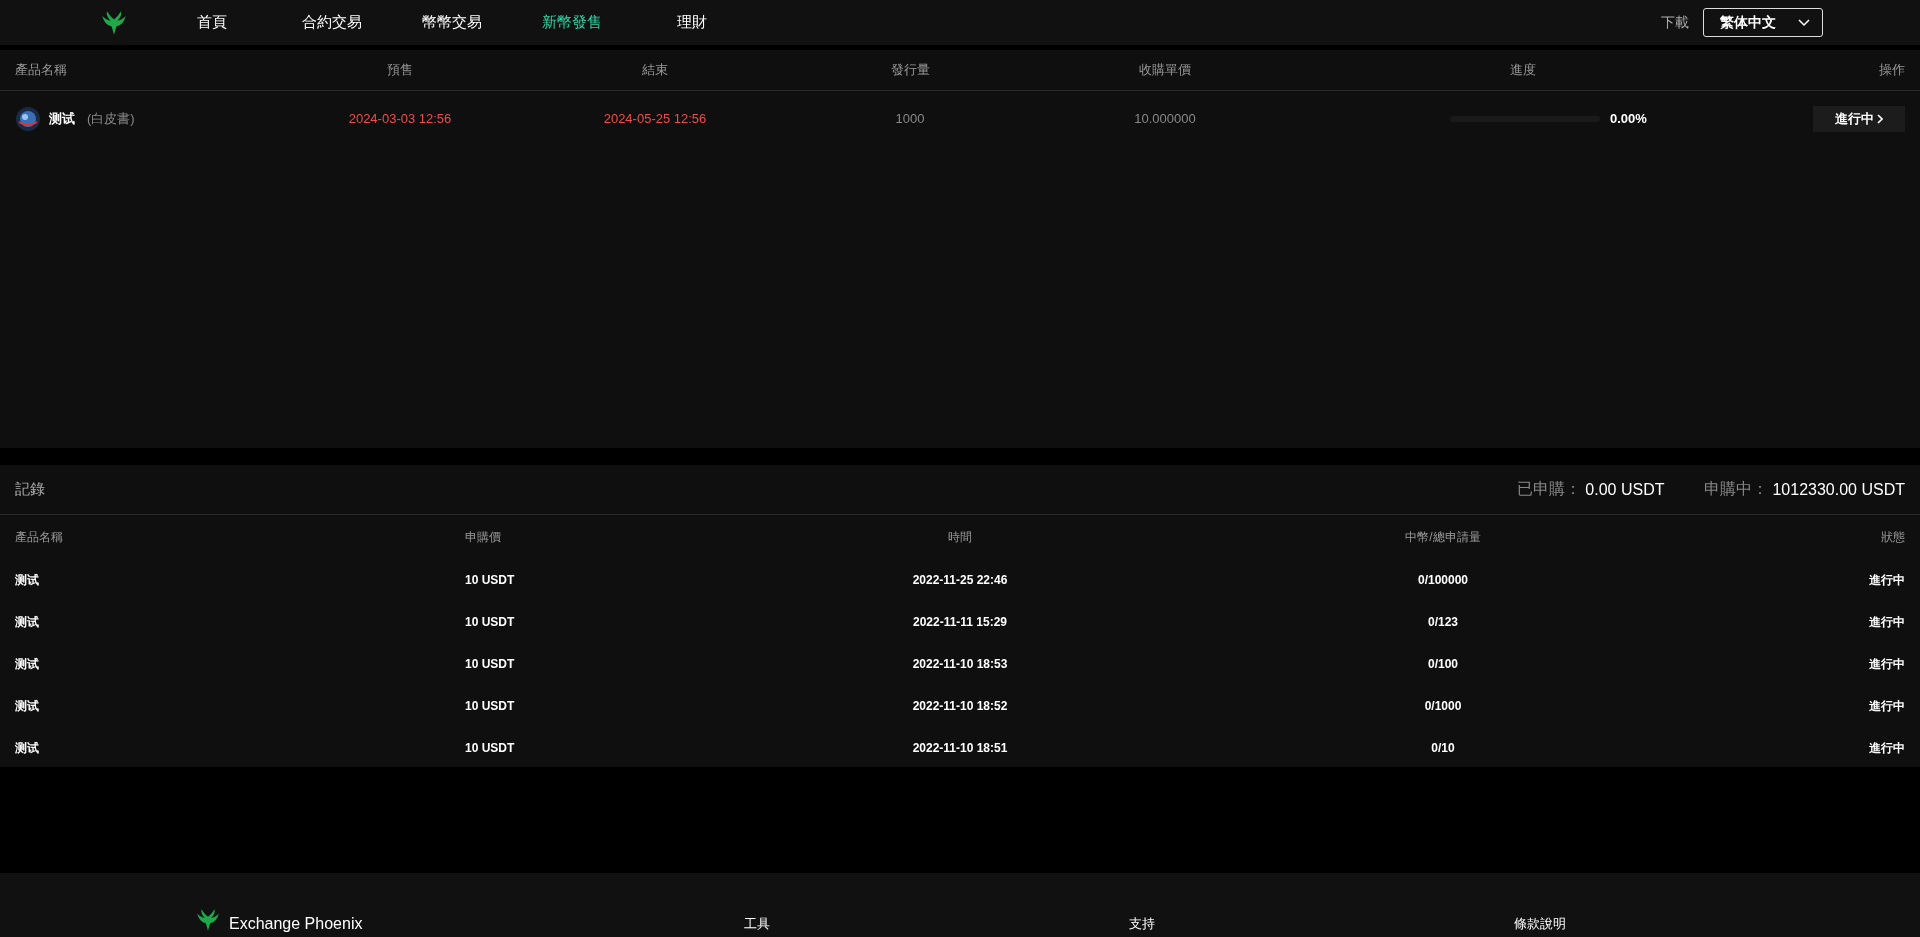  I want to click on footer-link: 條款說明, so click(1706, 924).